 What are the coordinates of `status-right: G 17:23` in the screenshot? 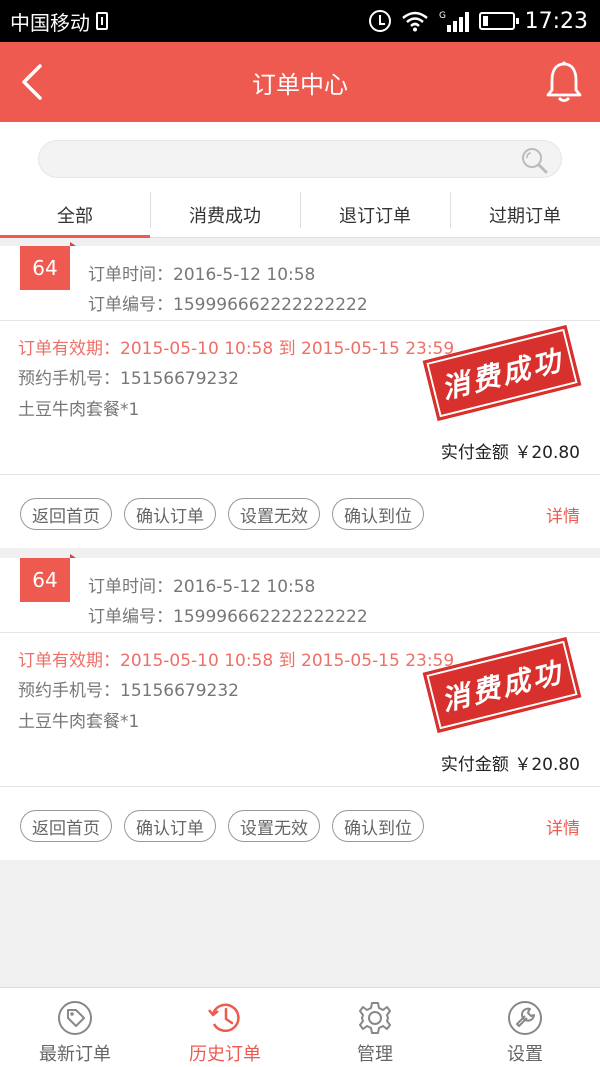 It's located at (478, 21).